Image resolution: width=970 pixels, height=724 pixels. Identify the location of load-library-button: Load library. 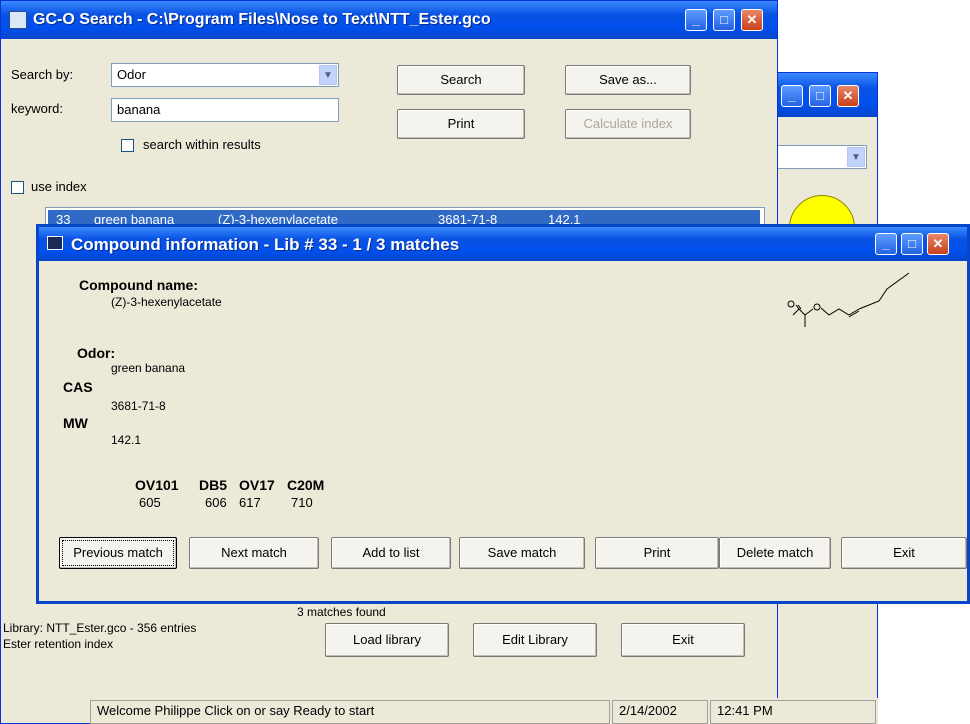
(387, 640).